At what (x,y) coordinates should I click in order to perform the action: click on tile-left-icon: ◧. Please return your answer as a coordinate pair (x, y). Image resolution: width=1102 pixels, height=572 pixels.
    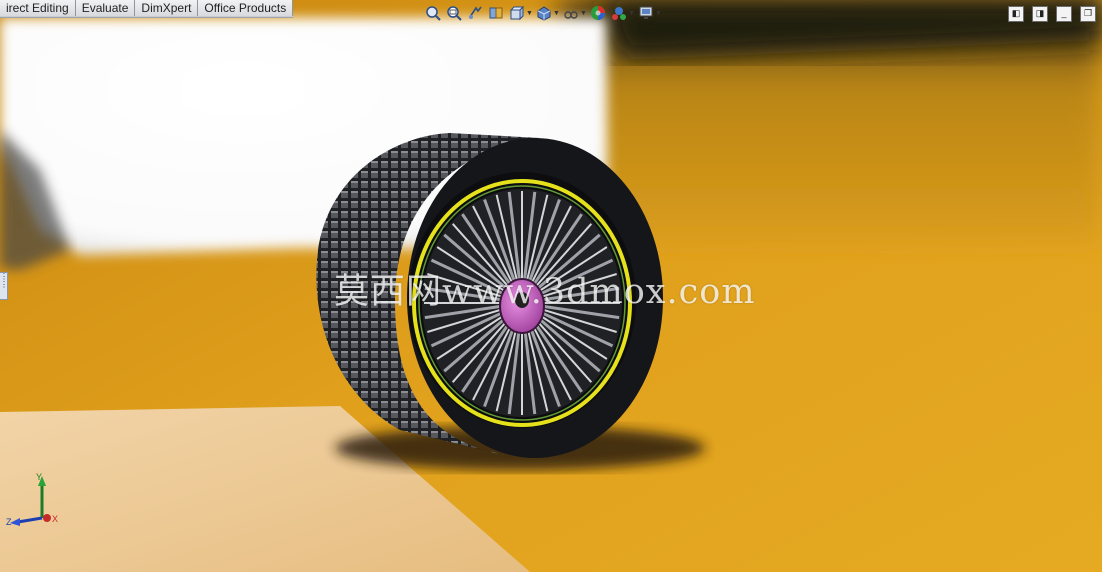
    Looking at the image, I should click on (1016, 14).